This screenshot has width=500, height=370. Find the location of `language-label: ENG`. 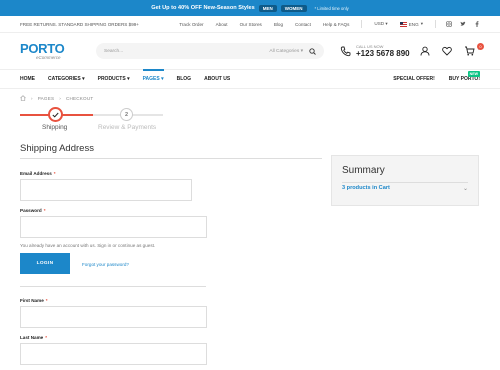

language-label: ENG is located at coordinates (413, 24).